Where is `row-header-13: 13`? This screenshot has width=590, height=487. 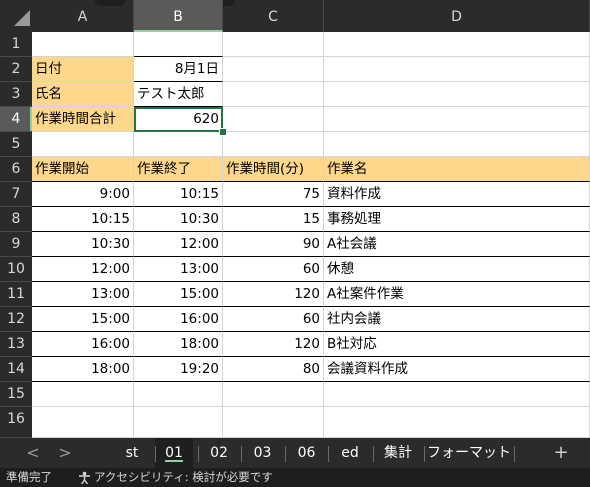
row-header-13: 13 is located at coordinates (16, 344).